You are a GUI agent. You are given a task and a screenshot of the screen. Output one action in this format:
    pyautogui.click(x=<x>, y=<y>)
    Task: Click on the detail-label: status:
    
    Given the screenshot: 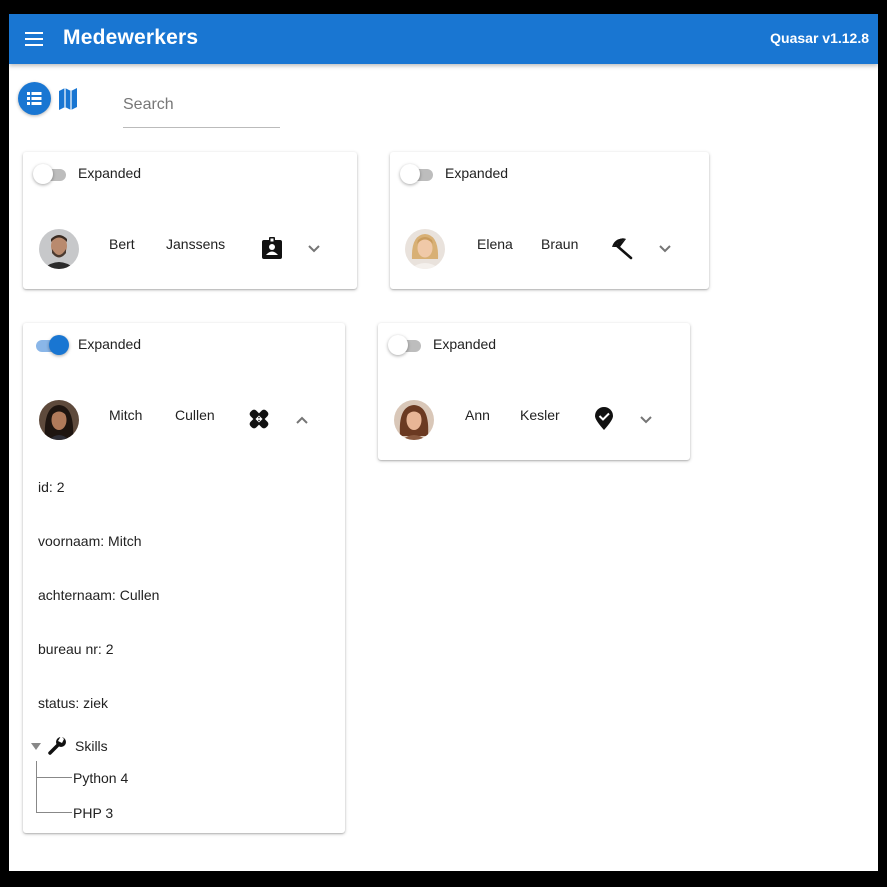 What is the action you would take?
    pyautogui.click(x=59, y=703)
    